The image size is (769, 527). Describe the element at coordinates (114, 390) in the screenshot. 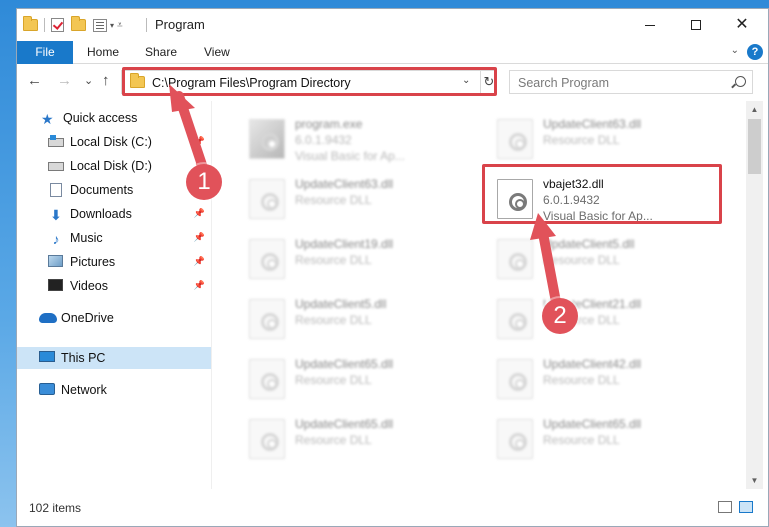

I see `sidebar-item-network: Network` at that location.